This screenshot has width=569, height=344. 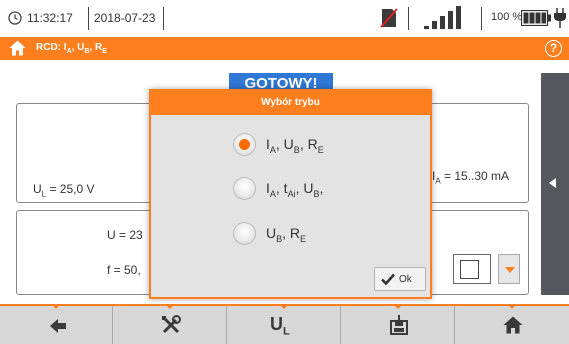 I want to click on frequency-readout: f = 50,, so click(x=124, y=270).